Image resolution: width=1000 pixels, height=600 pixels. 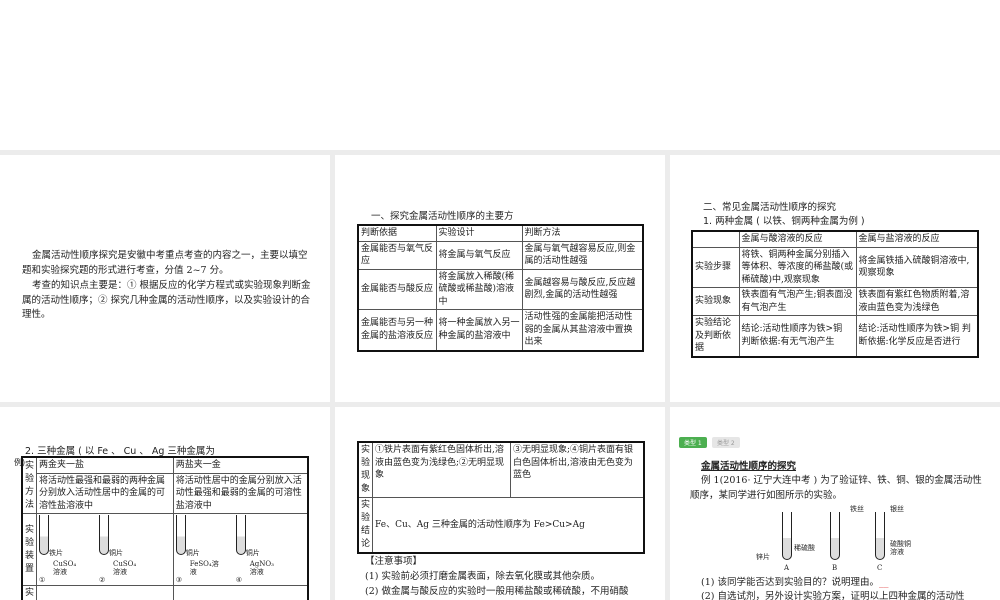 What do you see at coordinates (880, 536) in the screenshot?
I see `tube-c` at bounding box center [880, 536].